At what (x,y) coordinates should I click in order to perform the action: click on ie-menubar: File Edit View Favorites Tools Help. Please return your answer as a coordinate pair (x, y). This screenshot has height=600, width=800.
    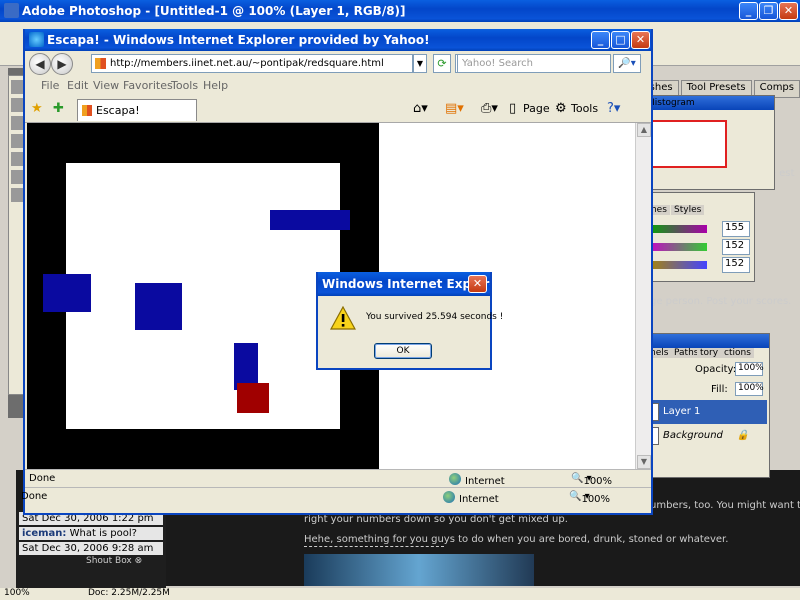
    Looking at the image, I should click on (338, 86).